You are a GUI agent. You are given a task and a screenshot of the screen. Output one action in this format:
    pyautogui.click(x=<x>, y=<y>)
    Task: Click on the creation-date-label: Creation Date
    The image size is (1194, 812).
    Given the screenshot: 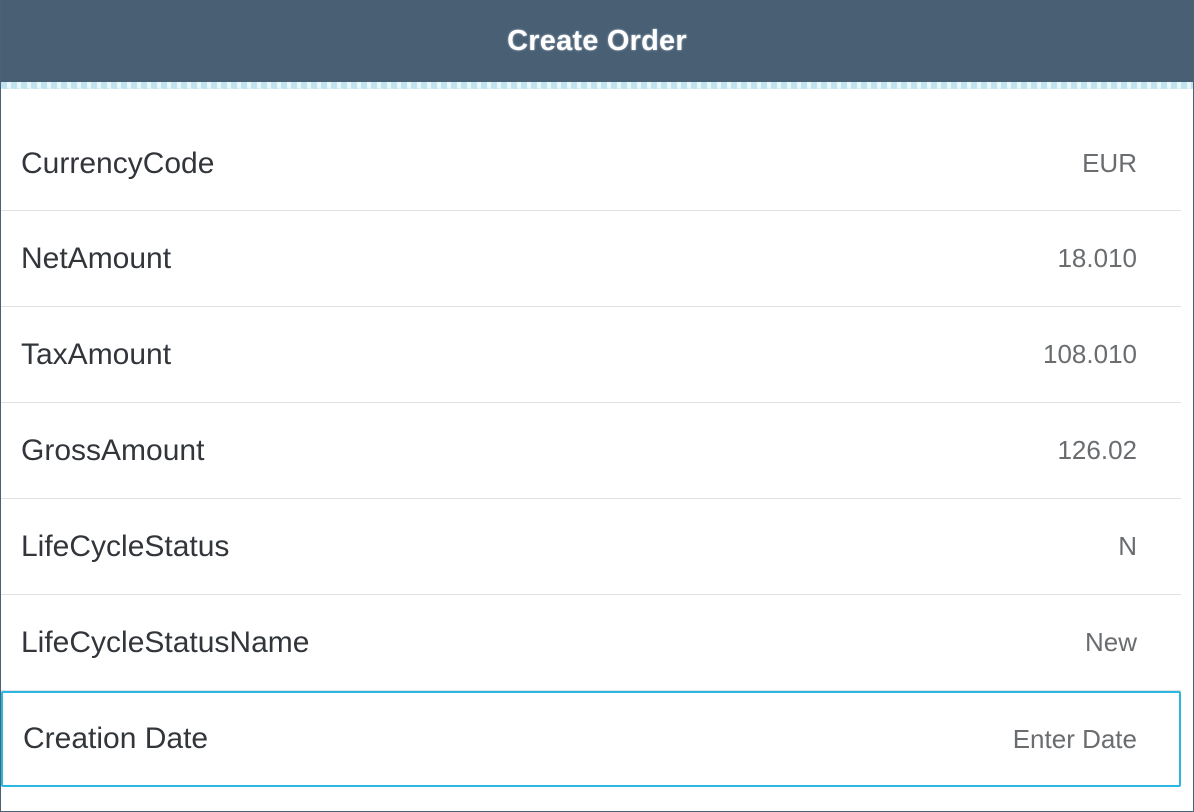 What is the action you would take?
    pyautogui.click(x=116, y=738)
    